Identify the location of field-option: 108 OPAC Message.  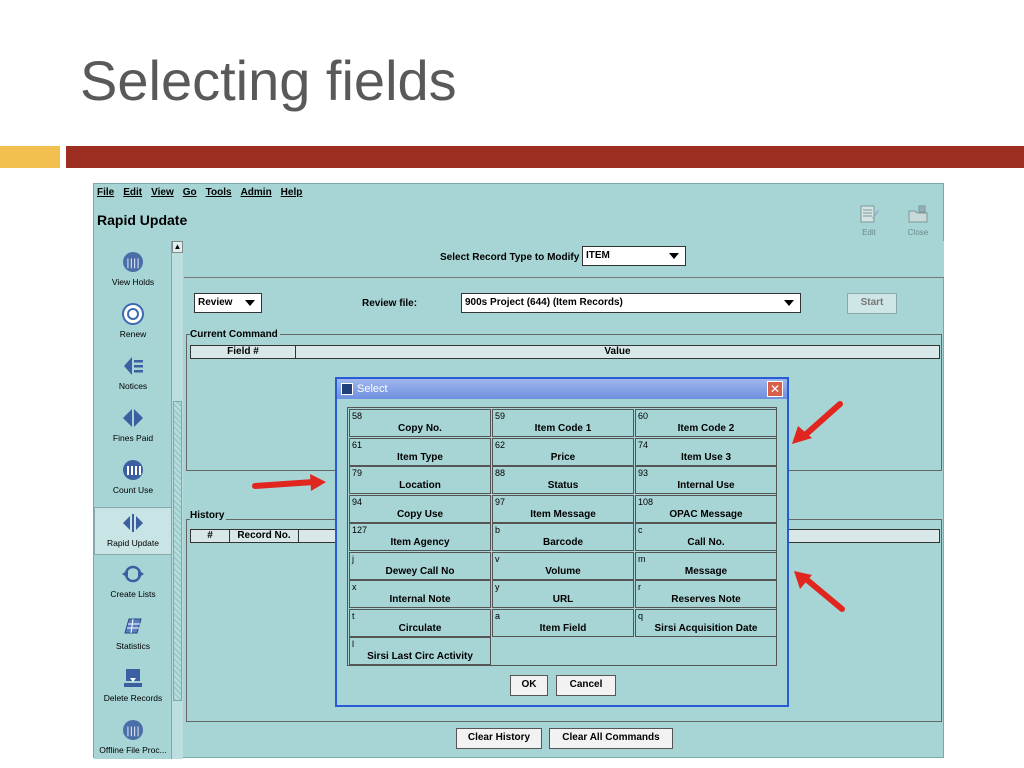
(706, 508).